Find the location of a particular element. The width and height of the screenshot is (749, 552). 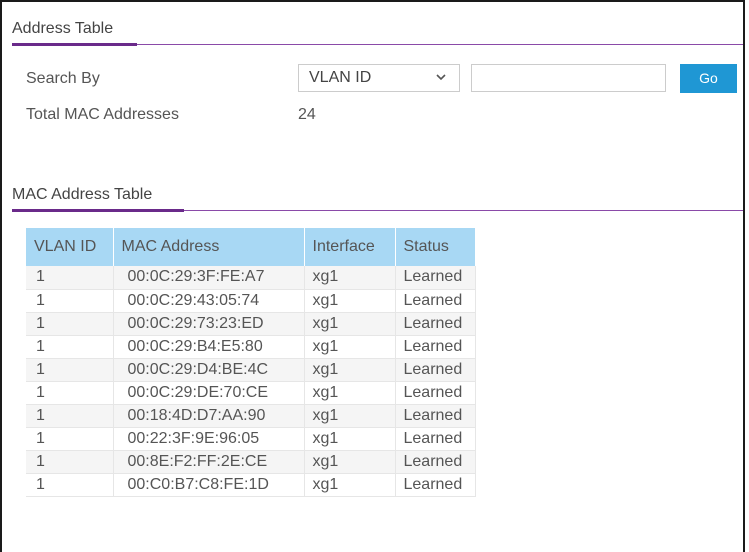

cell-mac-address: 00:0C:29:43:05:74 is located at coordinates (209, 301).